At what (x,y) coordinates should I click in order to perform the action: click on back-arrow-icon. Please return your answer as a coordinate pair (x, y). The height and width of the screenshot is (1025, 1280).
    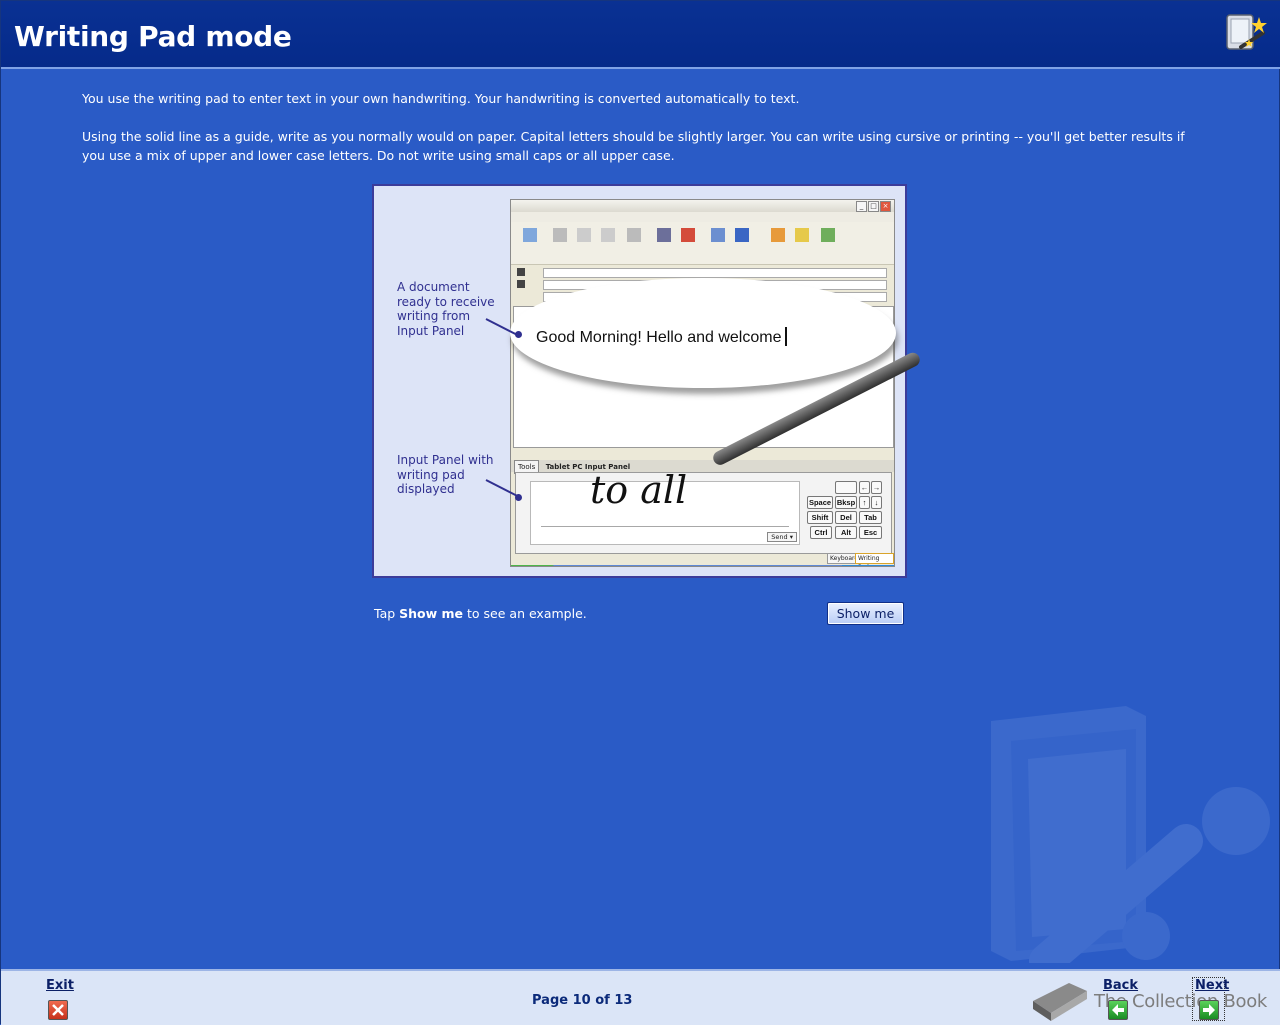
    Looking at the image, I should click on (1118, 1010).